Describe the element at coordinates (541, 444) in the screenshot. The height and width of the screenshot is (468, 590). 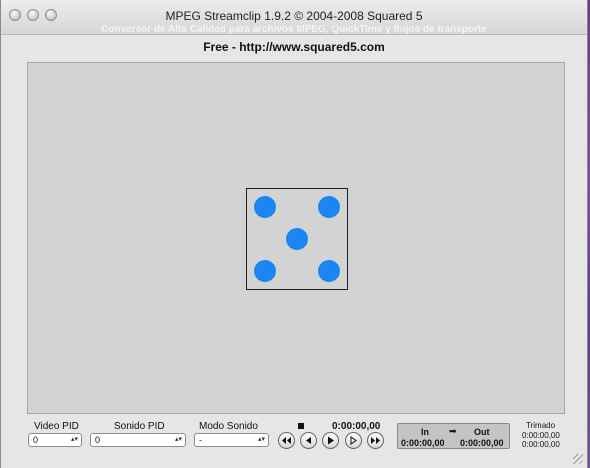
I see `trim-time-2: 0:00:00,00` at that location.